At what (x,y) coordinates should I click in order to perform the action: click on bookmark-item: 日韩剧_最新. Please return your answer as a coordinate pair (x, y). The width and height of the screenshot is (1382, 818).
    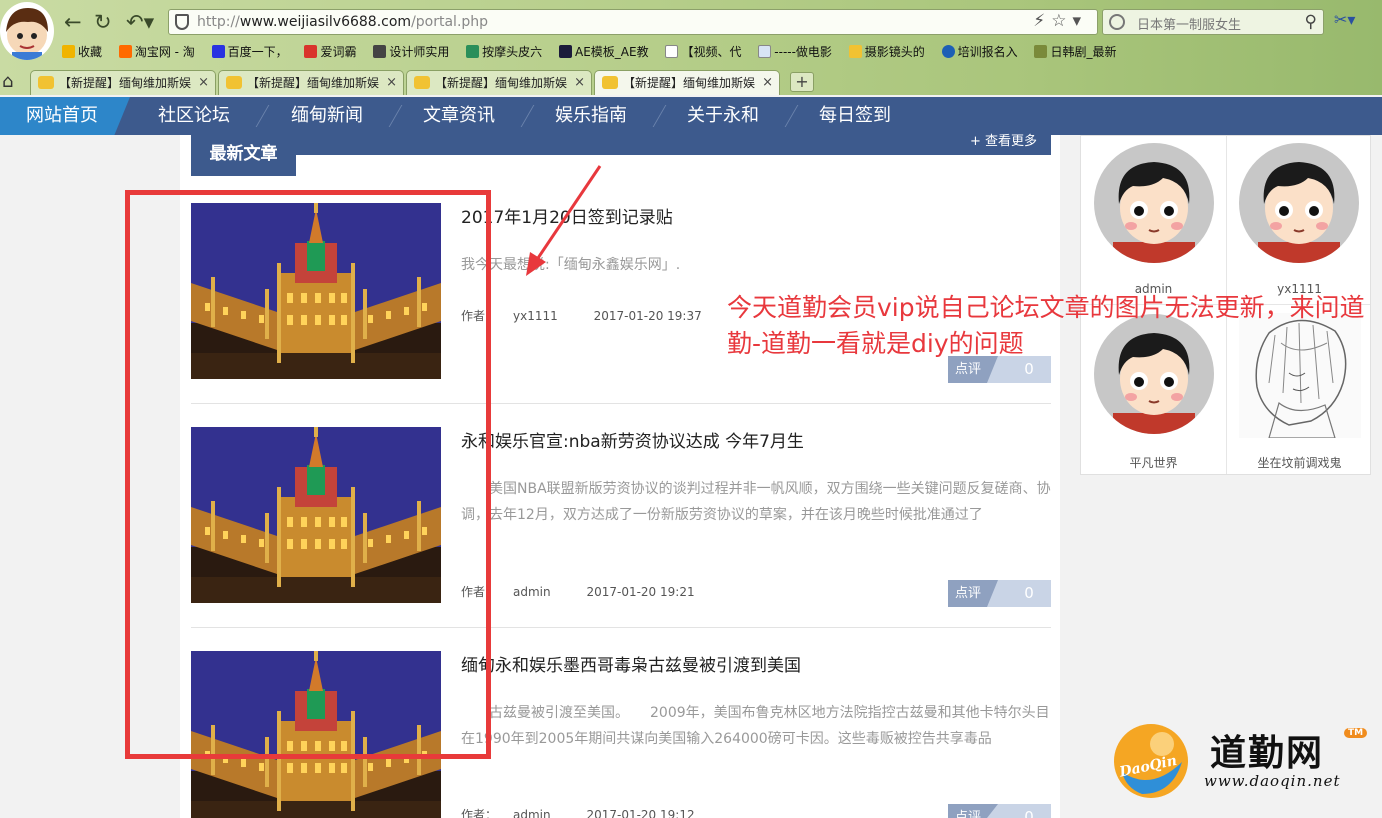
    Looking at the image, I should click on (1075, 51).